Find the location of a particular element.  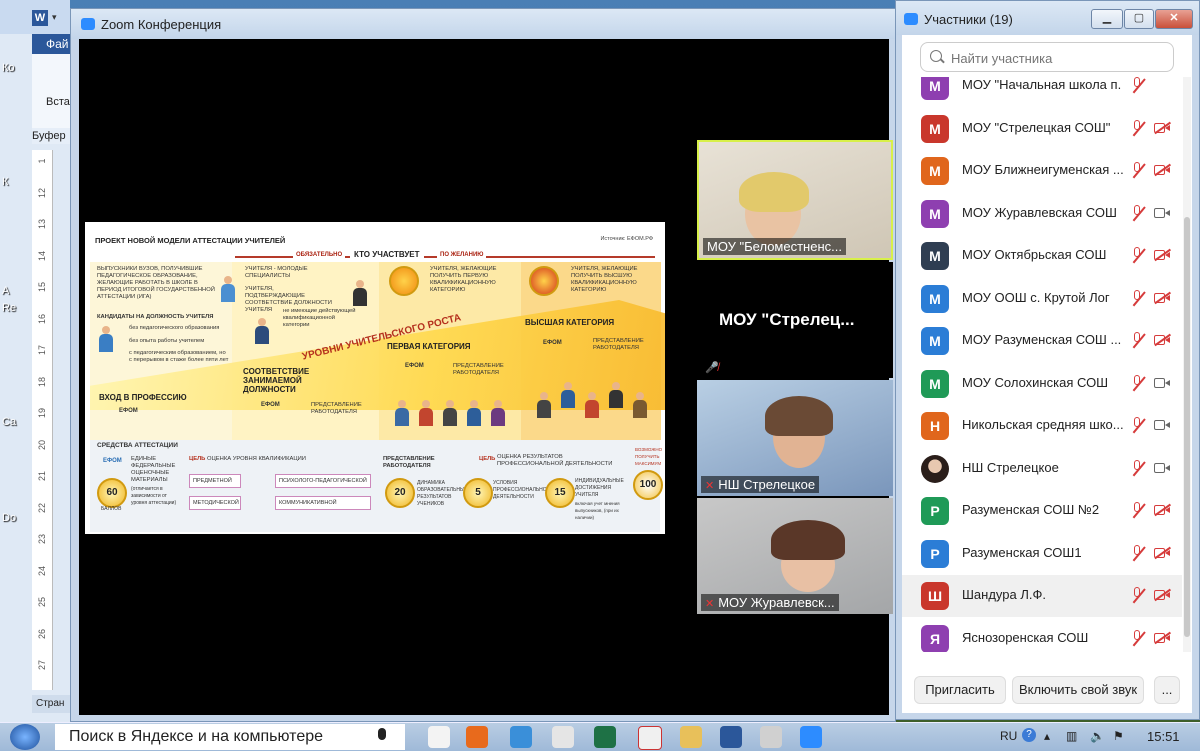

help-icon: ? is located at coordinates (1029, 735).